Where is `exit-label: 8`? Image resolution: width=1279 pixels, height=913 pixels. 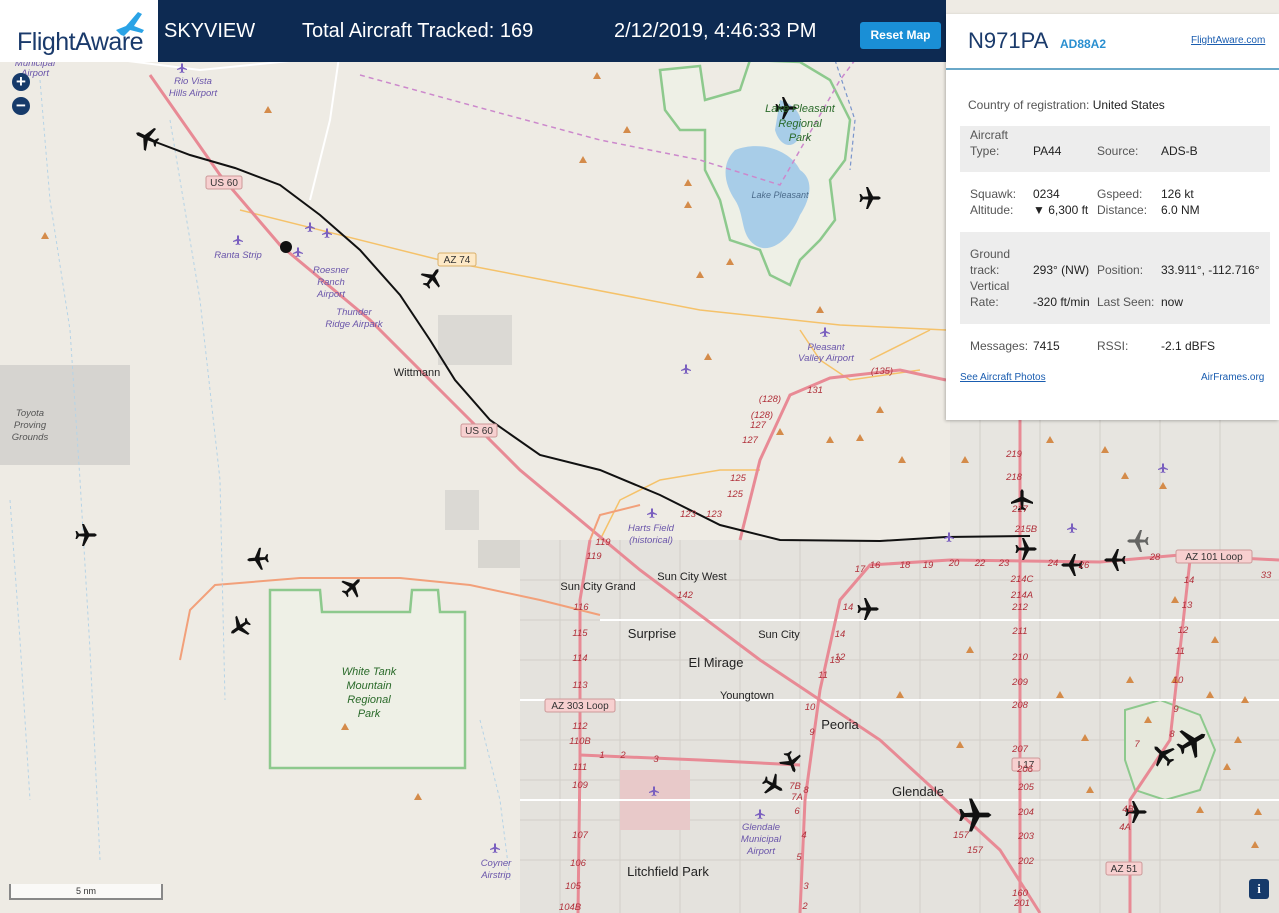 exit-label: 8 is located at coordinates (1172, 734).